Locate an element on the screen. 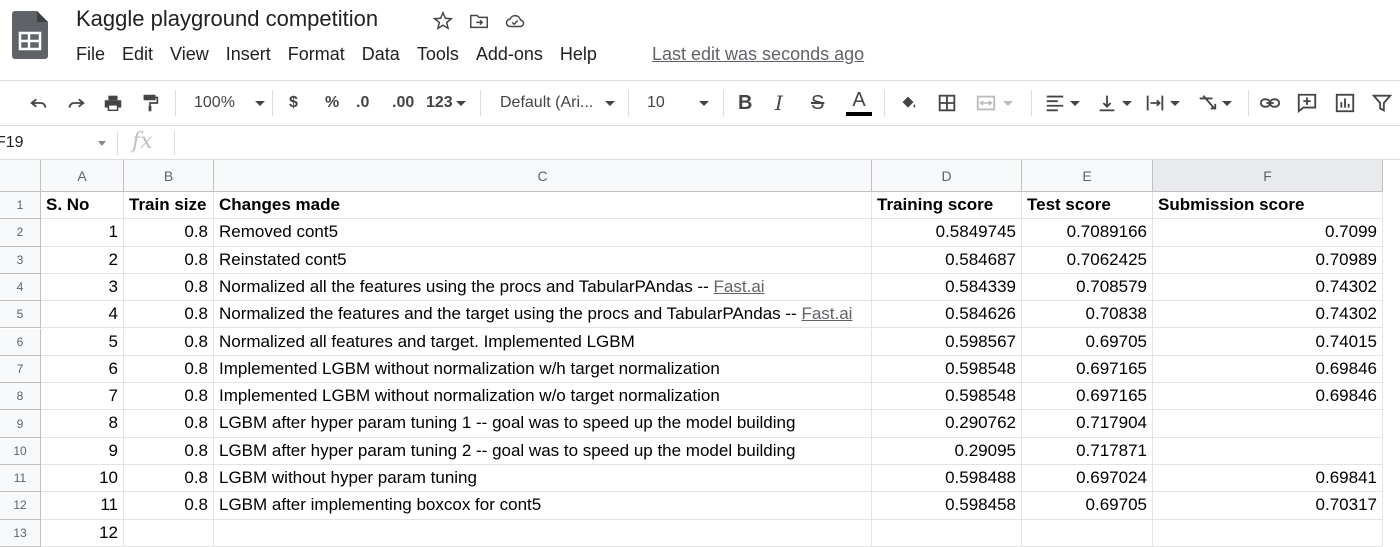  cell-c: LGBM after implementing boxcox for cont5 is located at coordinates (543, 506).